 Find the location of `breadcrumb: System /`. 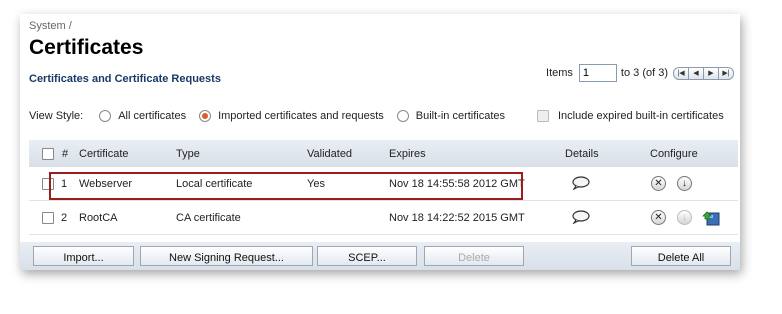

breadcrumb: System / is located at coordinates (50, 26).